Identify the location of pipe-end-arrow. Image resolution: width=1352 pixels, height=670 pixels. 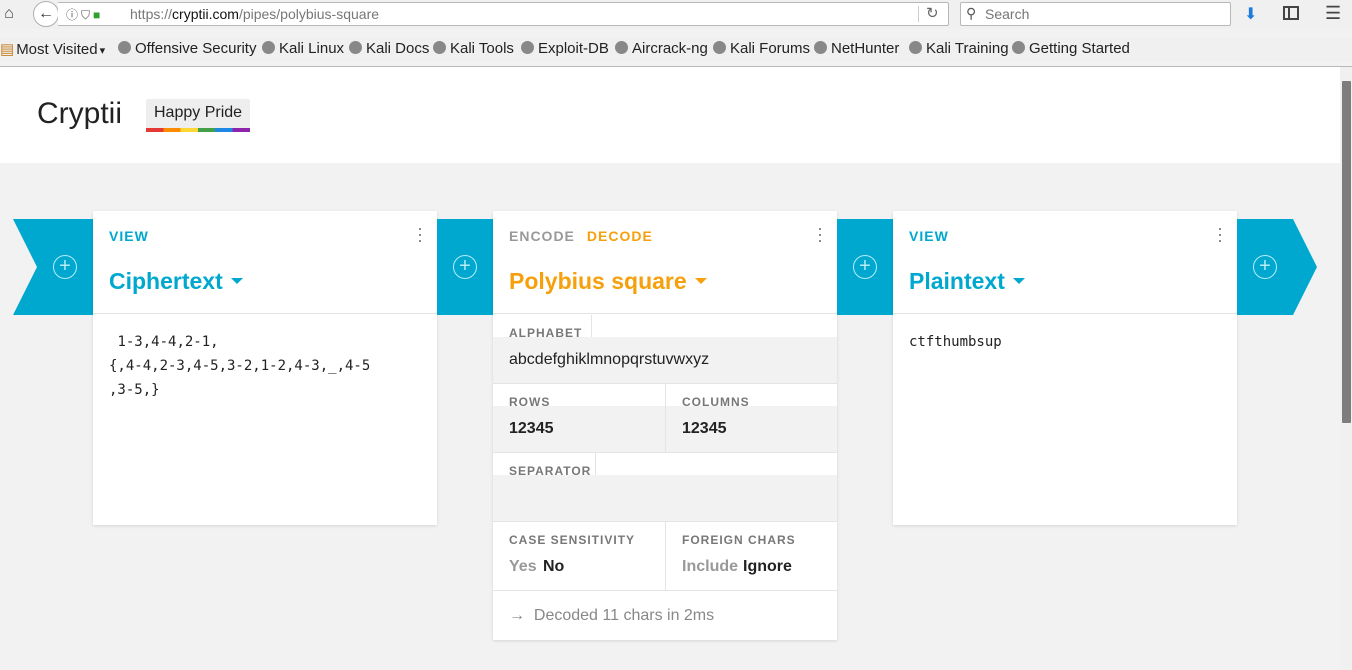
(1277, 267).